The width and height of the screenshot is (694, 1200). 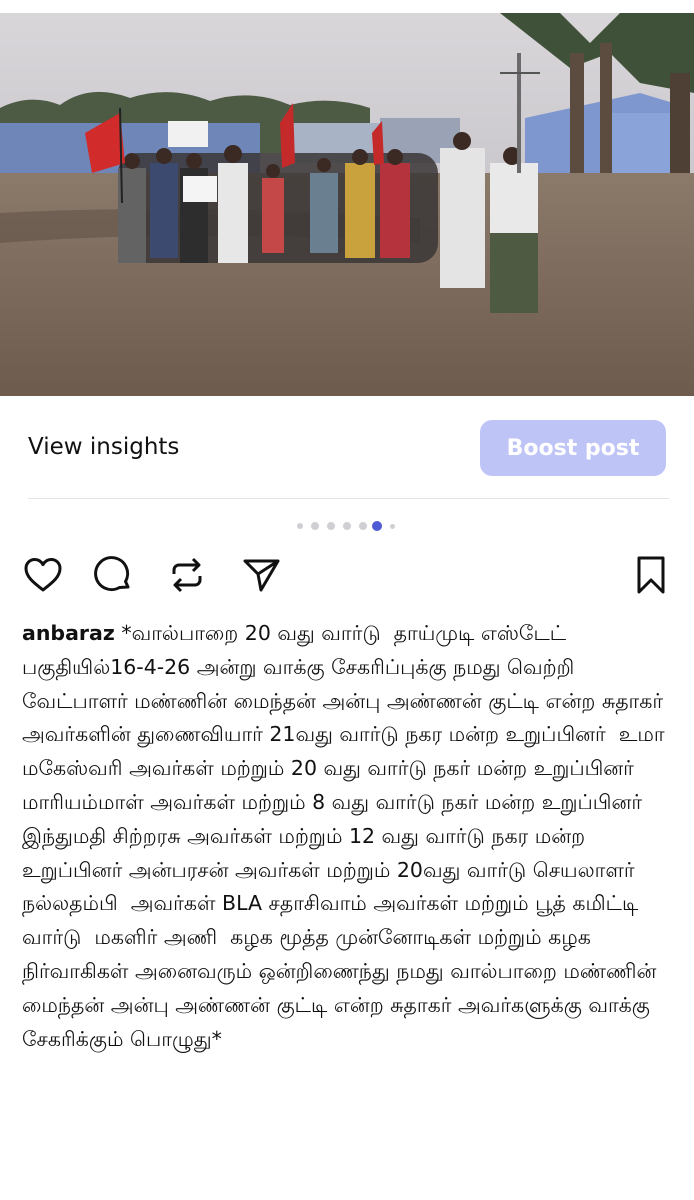 I want to click on comment-button, so click(x=113, y=575).